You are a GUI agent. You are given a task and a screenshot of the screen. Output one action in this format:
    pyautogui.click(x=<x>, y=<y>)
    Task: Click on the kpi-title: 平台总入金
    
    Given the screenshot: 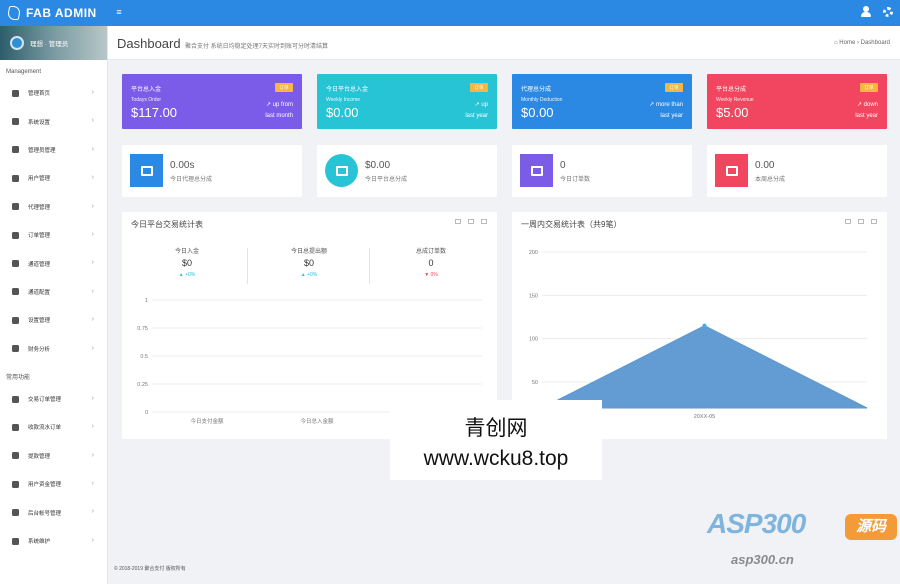 What is the action you would take?
    pyautogui.click(x=146, y=90)
    